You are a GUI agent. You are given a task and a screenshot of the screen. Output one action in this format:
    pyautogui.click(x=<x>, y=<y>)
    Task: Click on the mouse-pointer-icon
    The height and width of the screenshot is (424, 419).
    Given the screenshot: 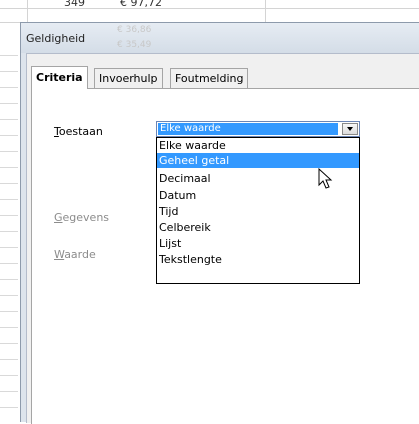 What is the action you would take?
    pyautogui.click(x=325, y=178)
    